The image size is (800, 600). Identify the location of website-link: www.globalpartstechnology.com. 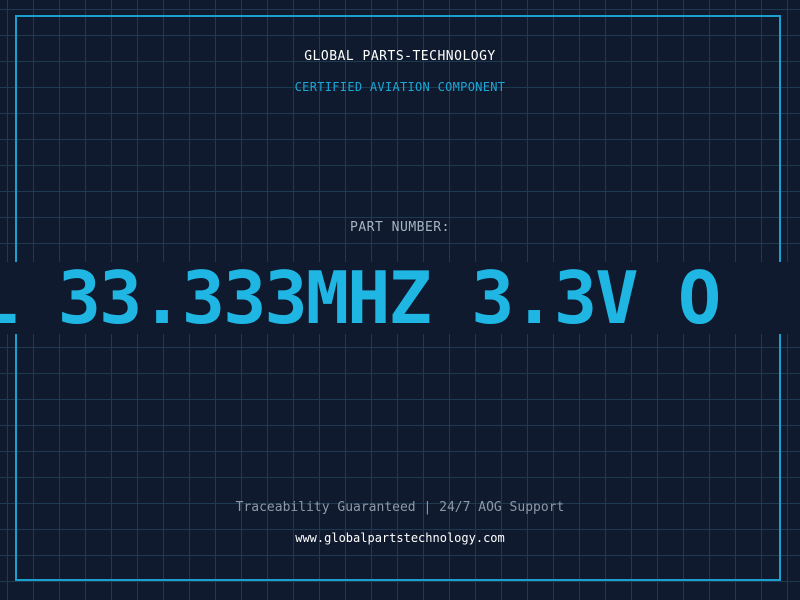
(400, 538).